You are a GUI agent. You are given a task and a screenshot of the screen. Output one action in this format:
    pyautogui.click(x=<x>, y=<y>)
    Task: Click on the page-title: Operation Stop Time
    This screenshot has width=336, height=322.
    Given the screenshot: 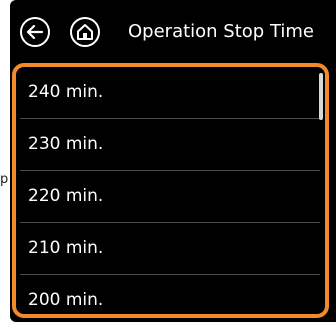 What is the action you would take?
    pyautogui.click(x=221, y=31)
    